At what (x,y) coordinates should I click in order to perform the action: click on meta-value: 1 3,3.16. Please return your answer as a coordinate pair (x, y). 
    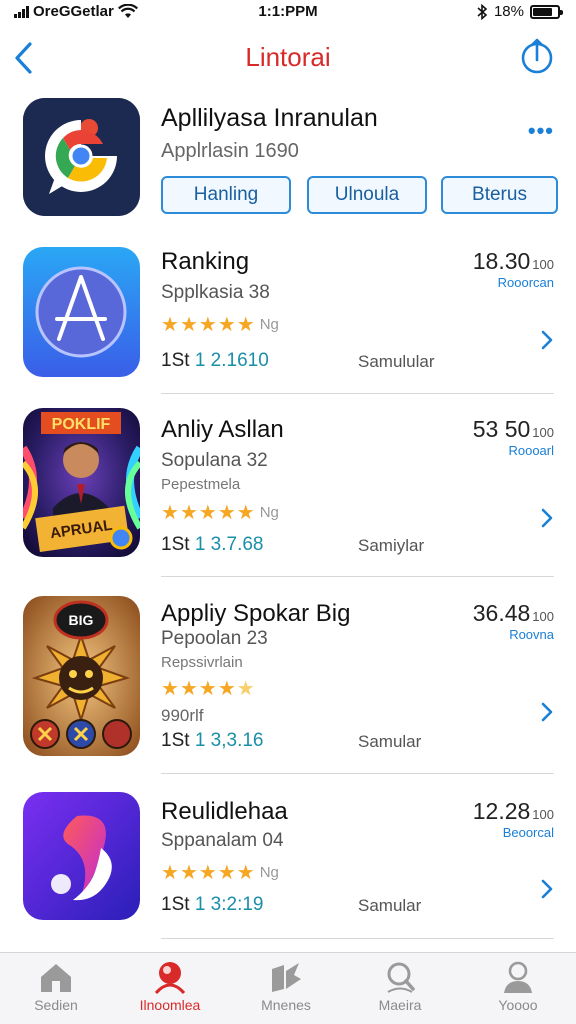
    Looking at the image, I should click on (229, 740).